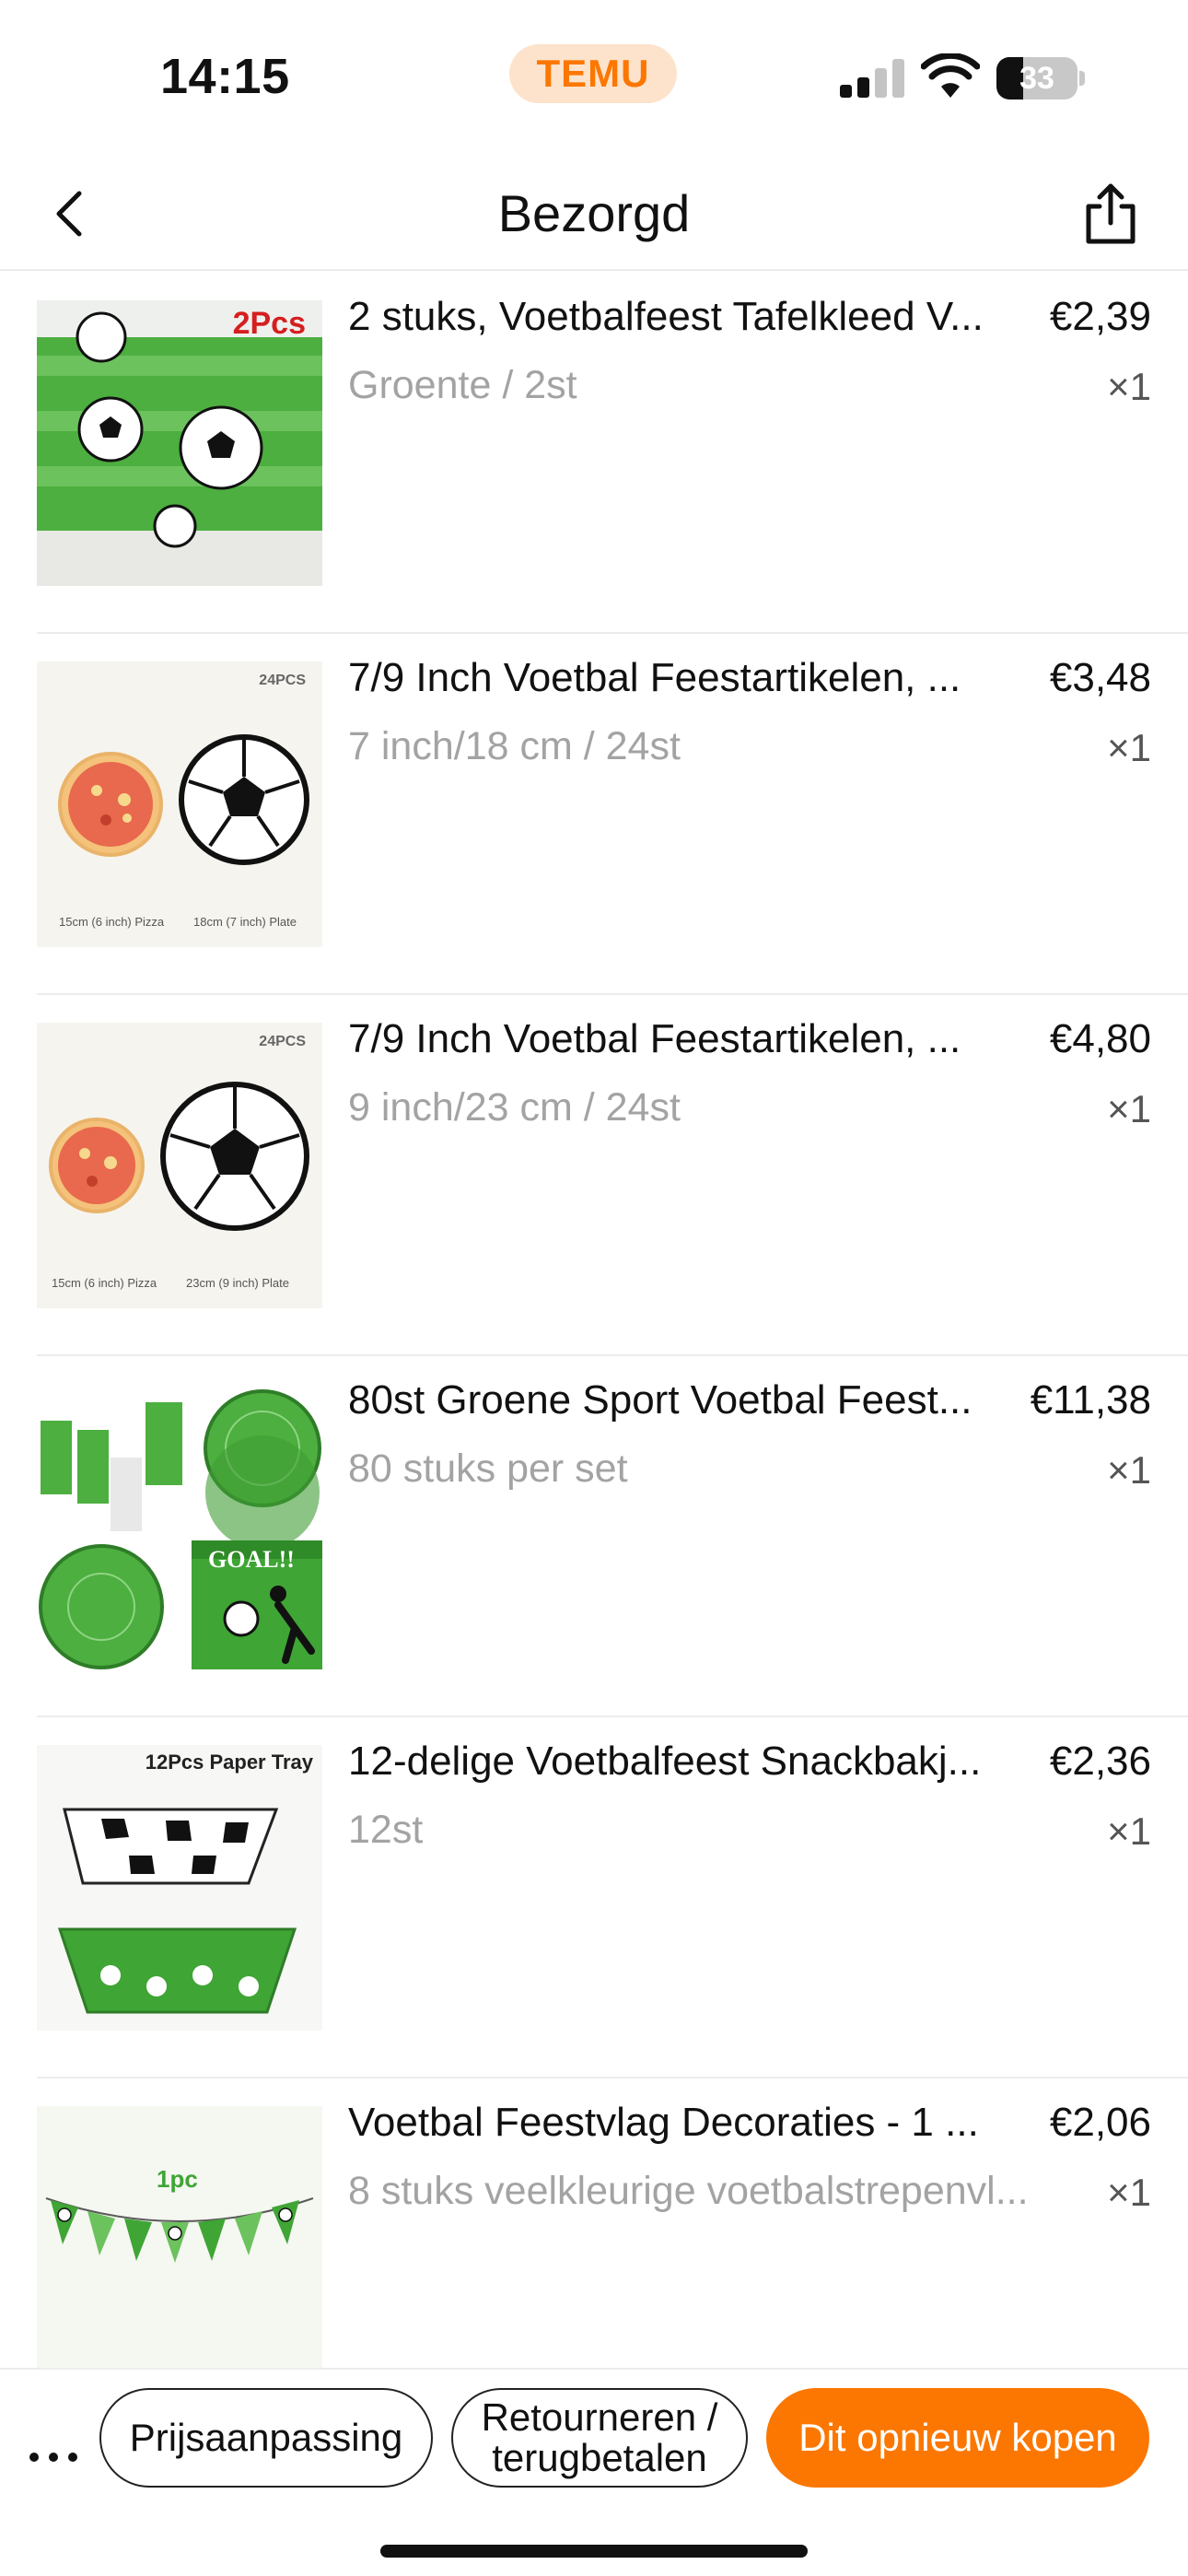 The height and width of the screenshot is (2576, 1188). Describe the element at coordinates (957, 2438) in the screenshot. I see `buy-again-button: Dit opnieuw kopen` at that location.